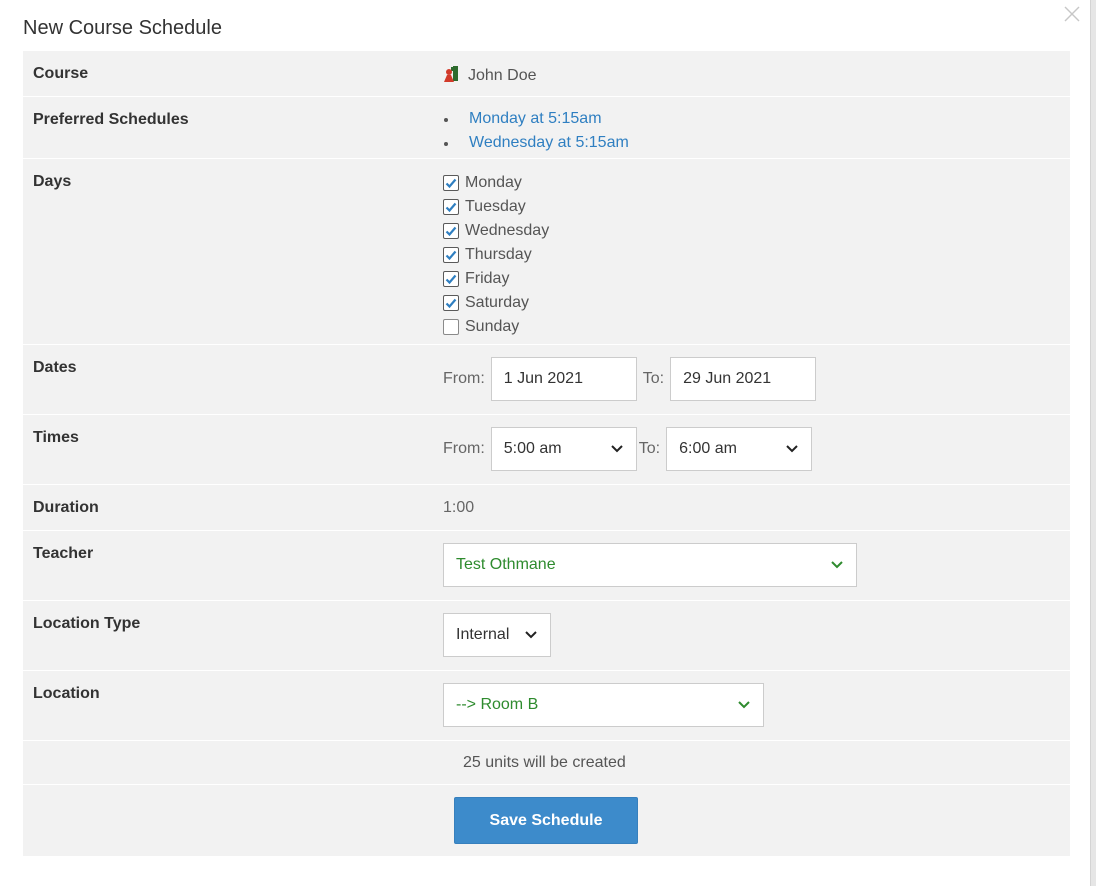 Image resolution: width=1096 pixels, height=886 pixels. Describe the element at coordinates (502, 75) in the screenshot. I see `course-name: John Doe` at that location.